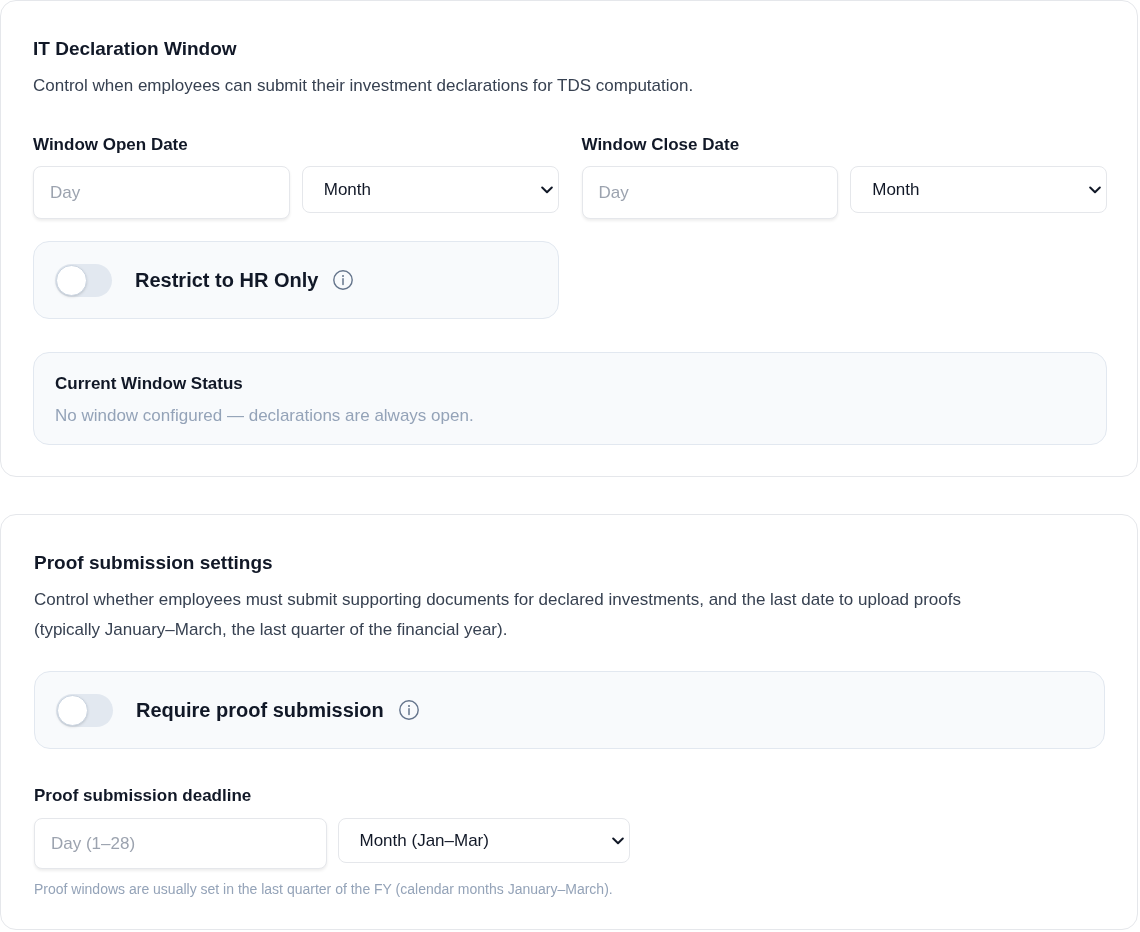 The height and width of the screenshot is (932, 1140). Describe the element at coordinates (498, 615) in the screenshot. I see `section-description: Control whether employees must submit supporting documents for declared investments, and the last date to upload proofs (typically January–March, the last quarter of the financial year).` at that location.